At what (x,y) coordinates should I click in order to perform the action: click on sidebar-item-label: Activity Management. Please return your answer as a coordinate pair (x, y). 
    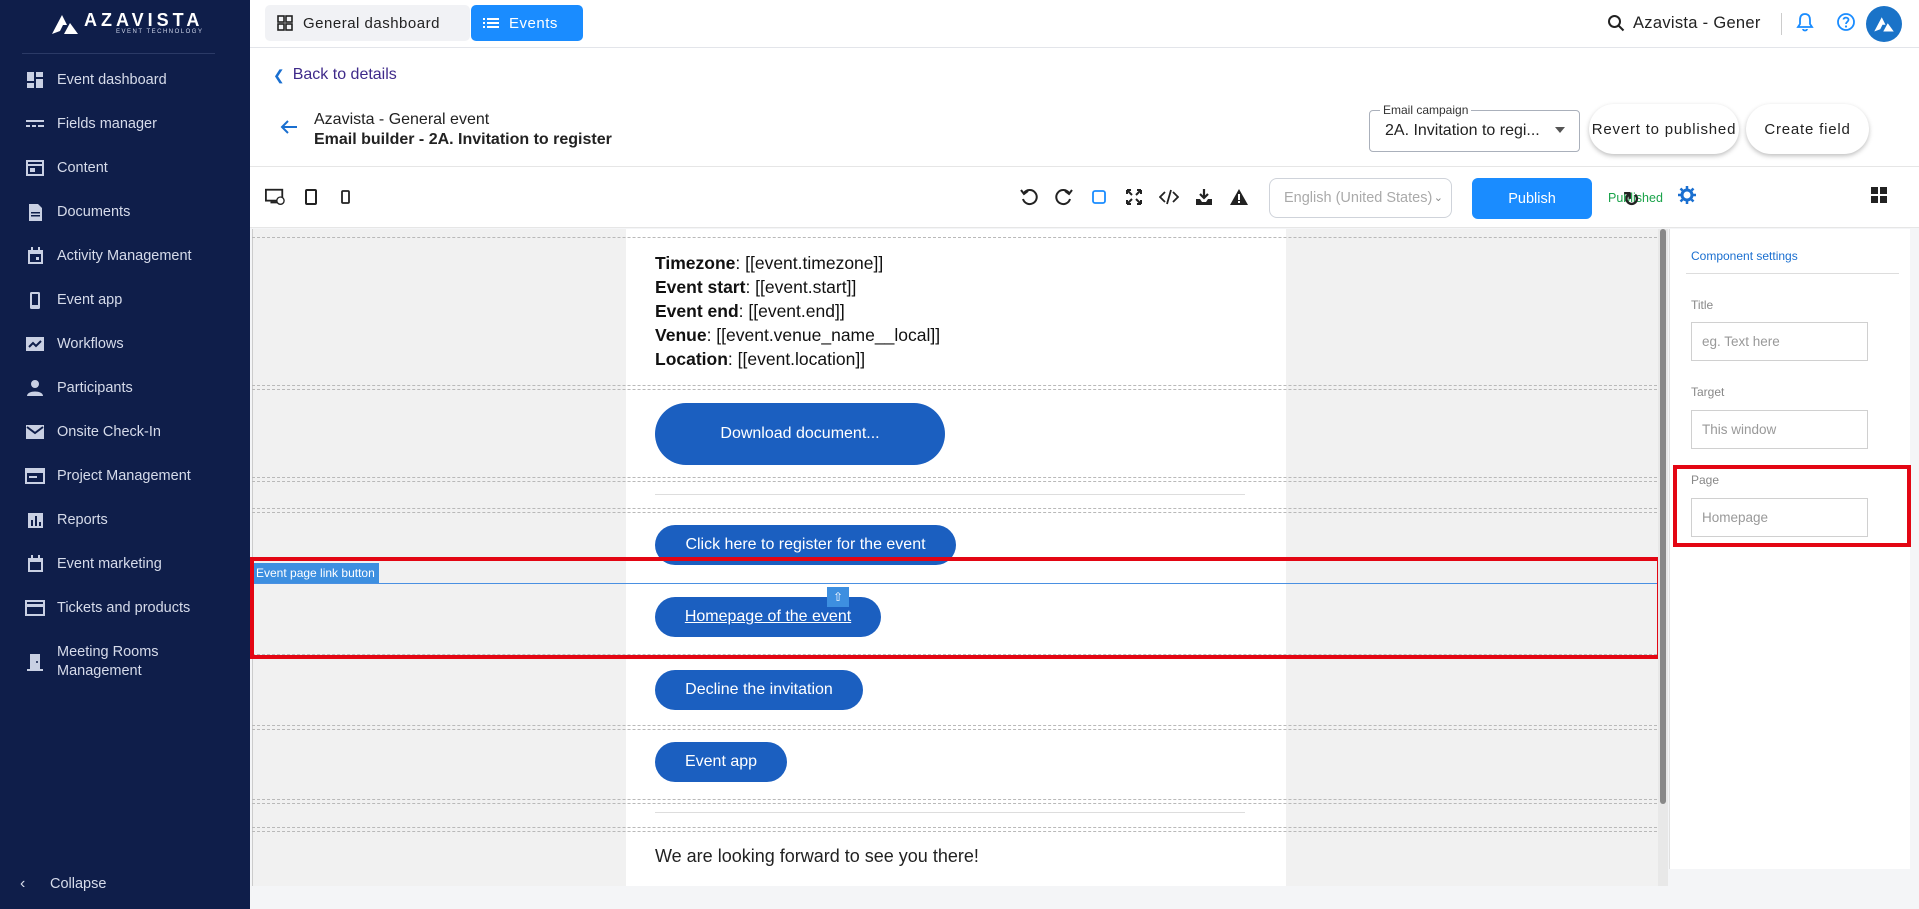
    Looking at the image, I should click on (124, 255).